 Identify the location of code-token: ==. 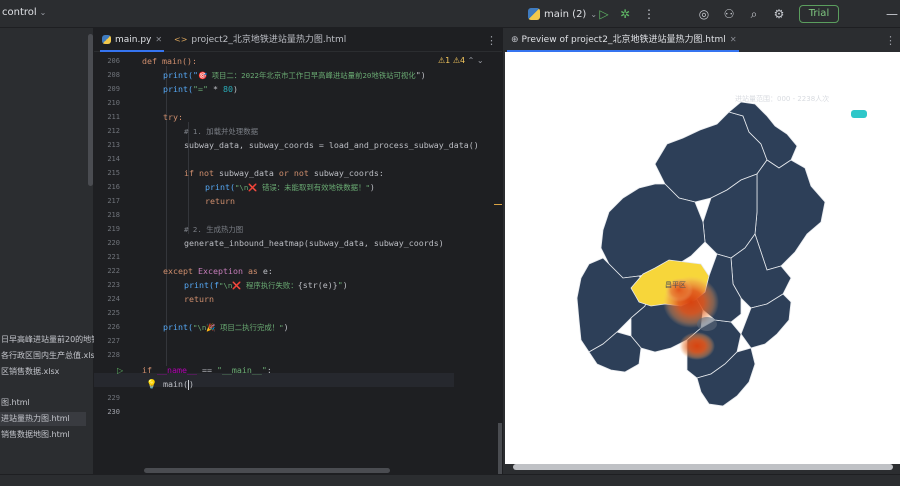
(206, 370).